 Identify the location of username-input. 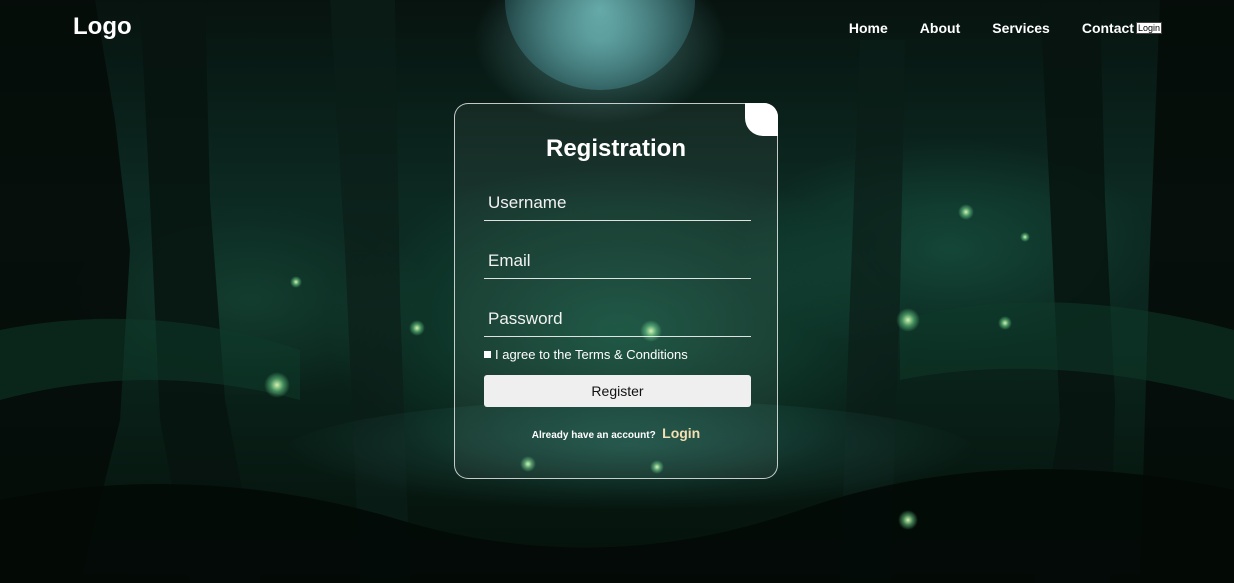
(617, 203).